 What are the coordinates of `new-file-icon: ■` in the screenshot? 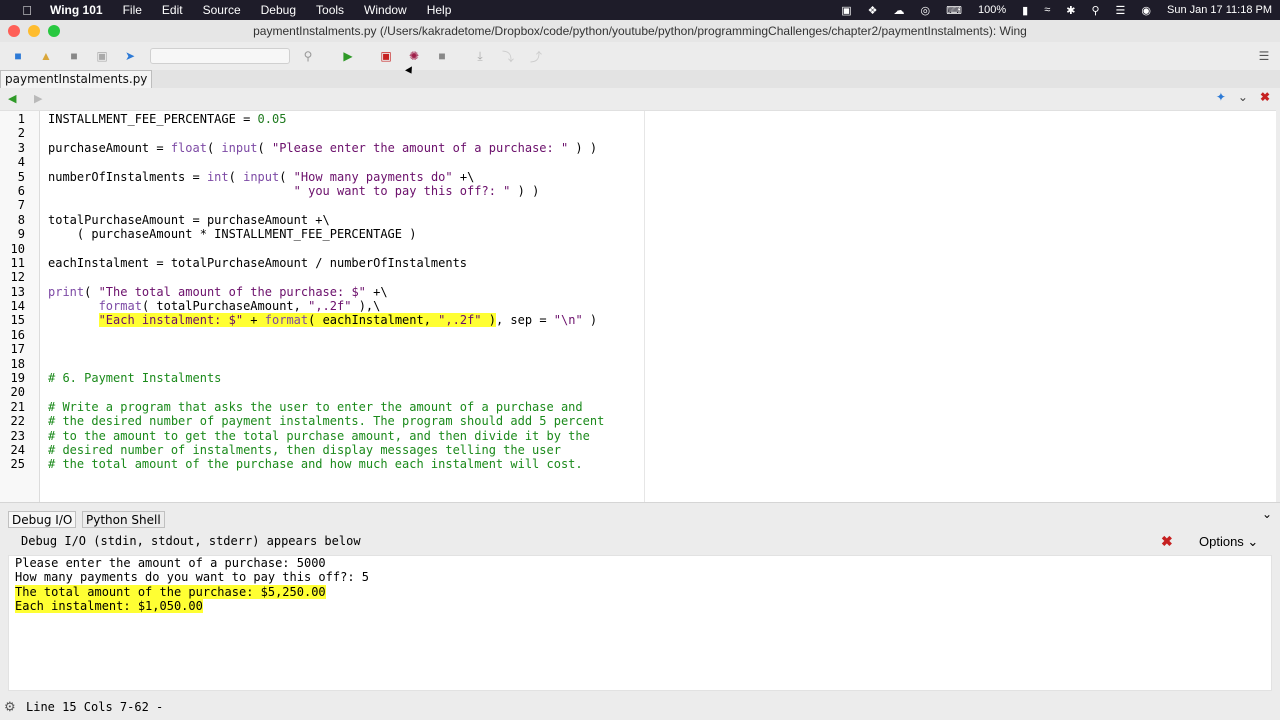 It's located at (18, 56).